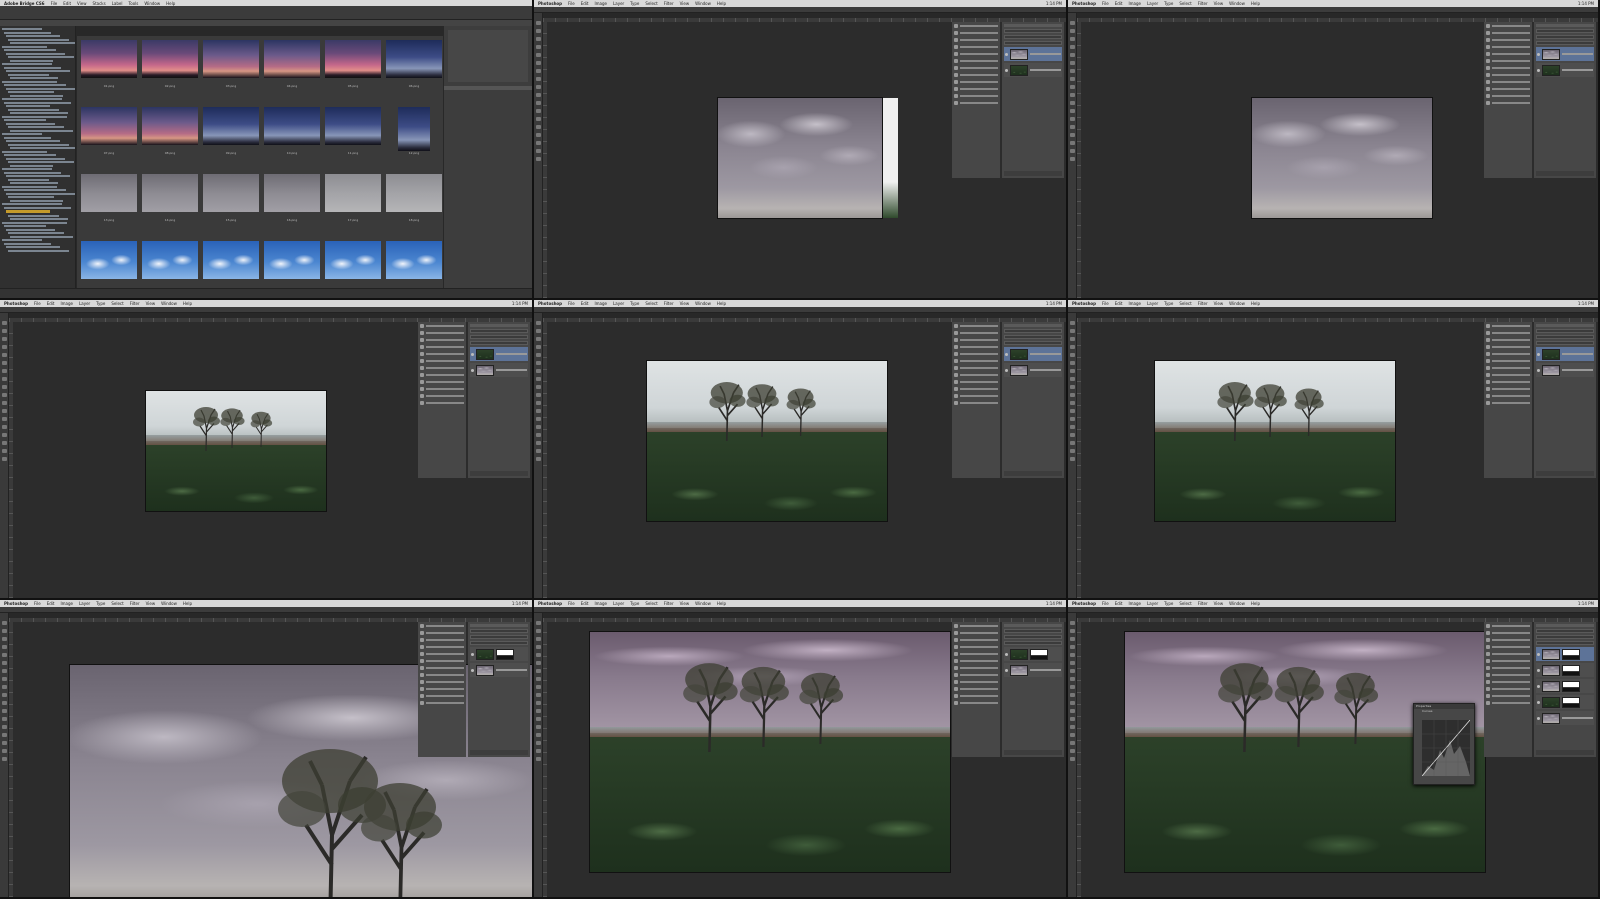 Image resolution: width=1600 pixels, height=899 pixels. I want to click on options-bar, so click(800, 610).